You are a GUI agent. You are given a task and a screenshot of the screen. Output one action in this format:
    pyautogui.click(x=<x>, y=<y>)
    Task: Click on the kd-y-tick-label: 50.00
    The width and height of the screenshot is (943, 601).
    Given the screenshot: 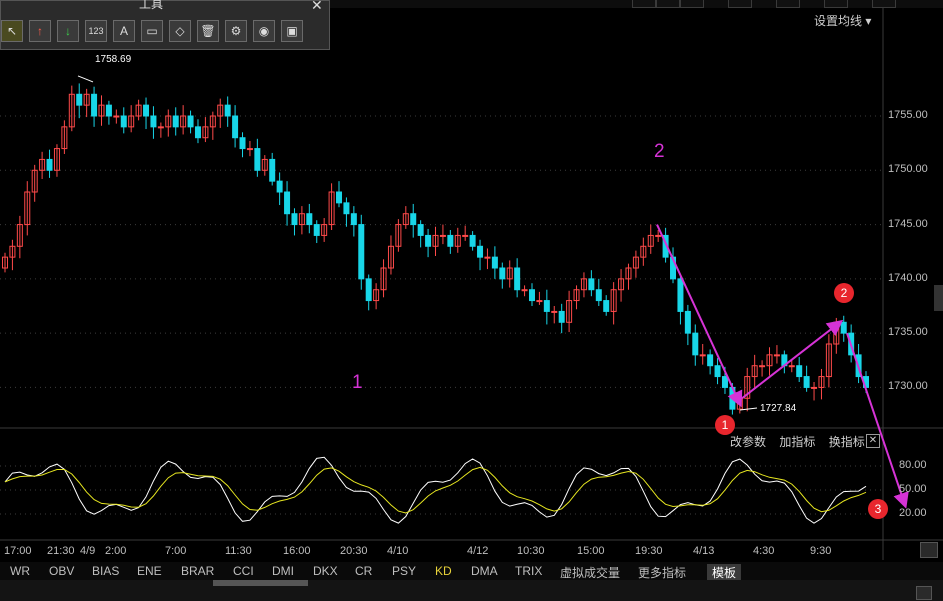 What is the action you would take?
    pyautogui.click(x=913, y=489)
    